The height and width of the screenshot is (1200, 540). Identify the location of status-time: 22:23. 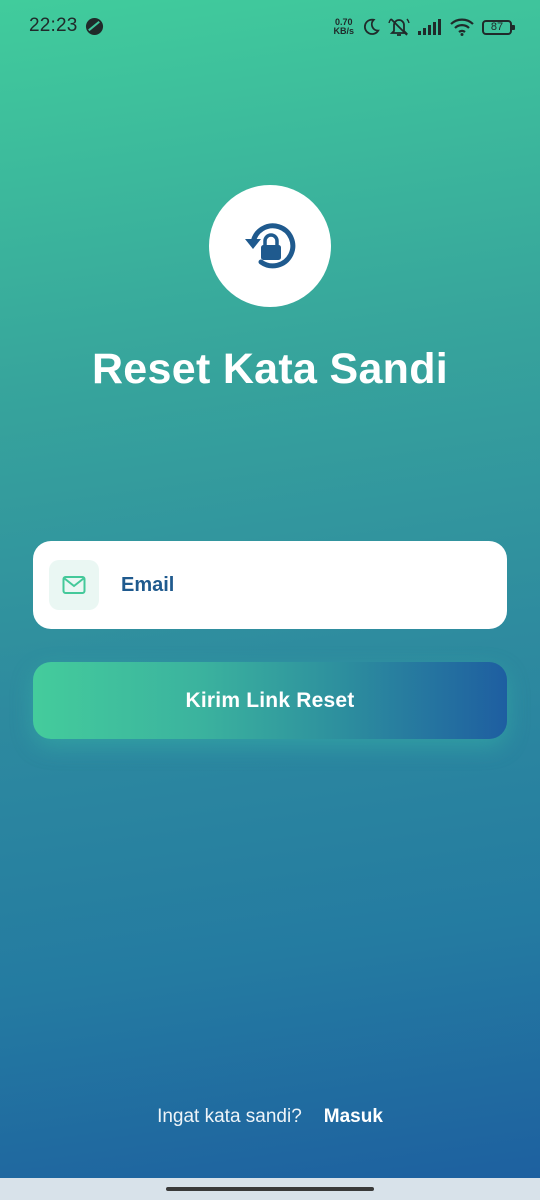
(53, 25).